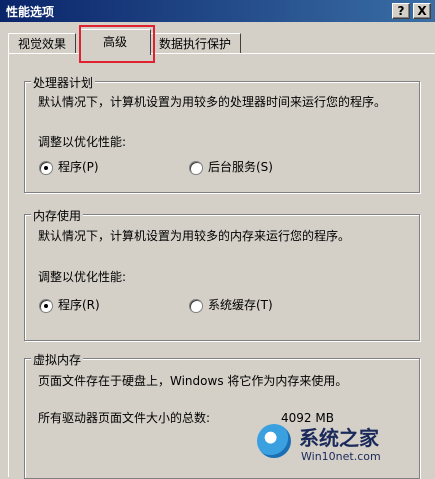  I want to click on tab-visual-effects: 视觉效果, so click(42, 43).